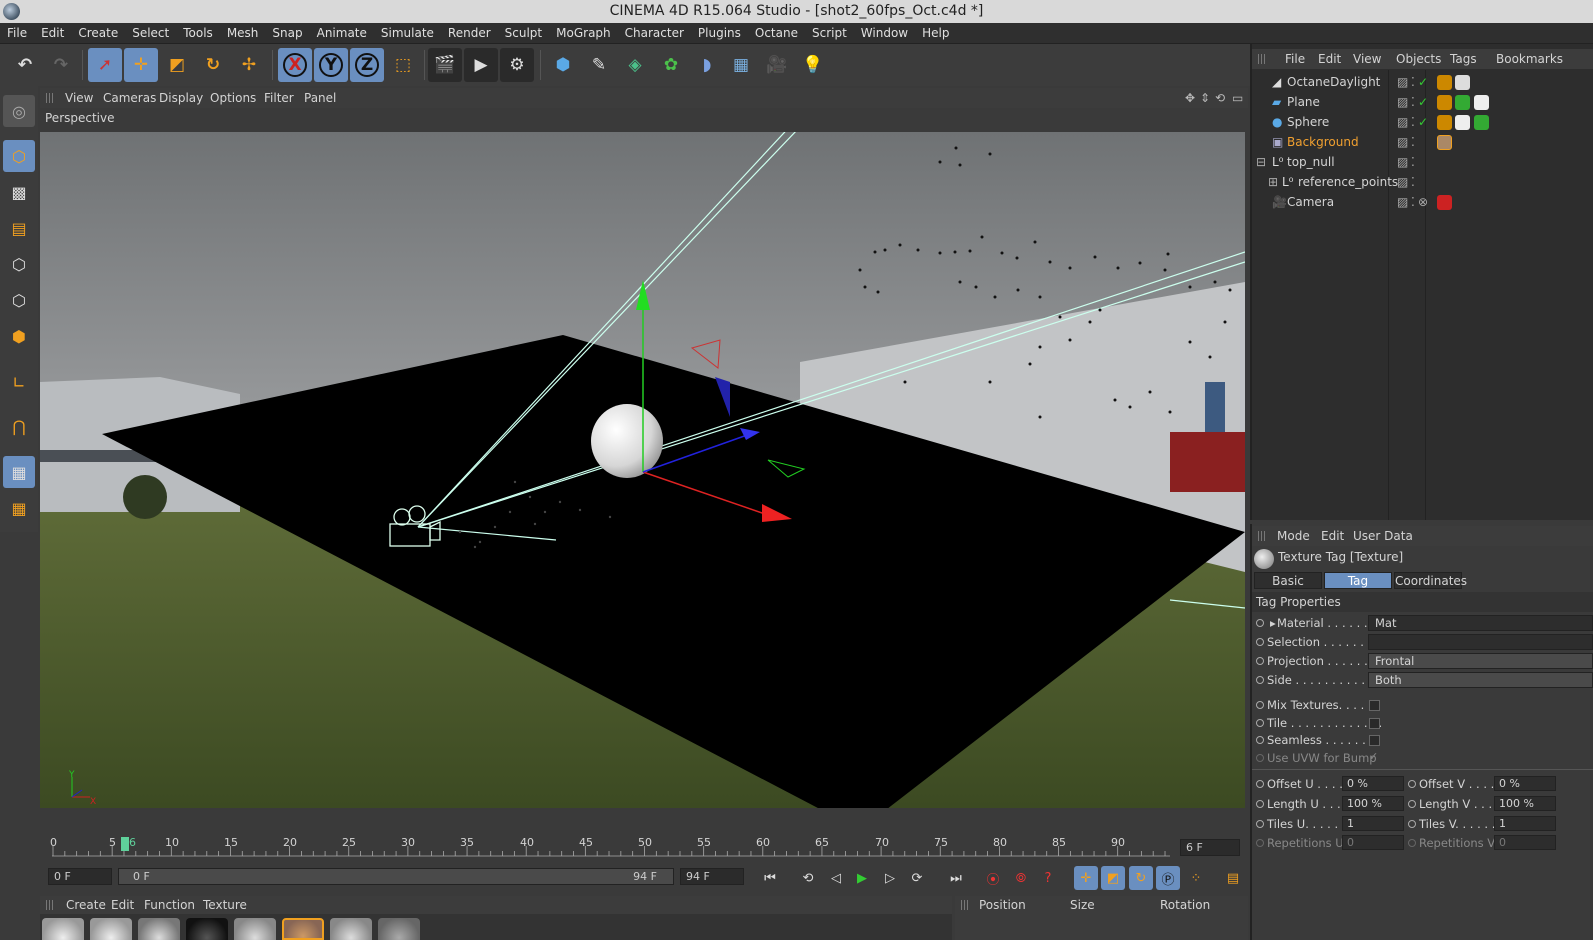 The width and height of the screenshot is (1593, 940). Describe the element at coordinates (141, 65) in the screenshot. I see `move-icon: ✛` at that location.